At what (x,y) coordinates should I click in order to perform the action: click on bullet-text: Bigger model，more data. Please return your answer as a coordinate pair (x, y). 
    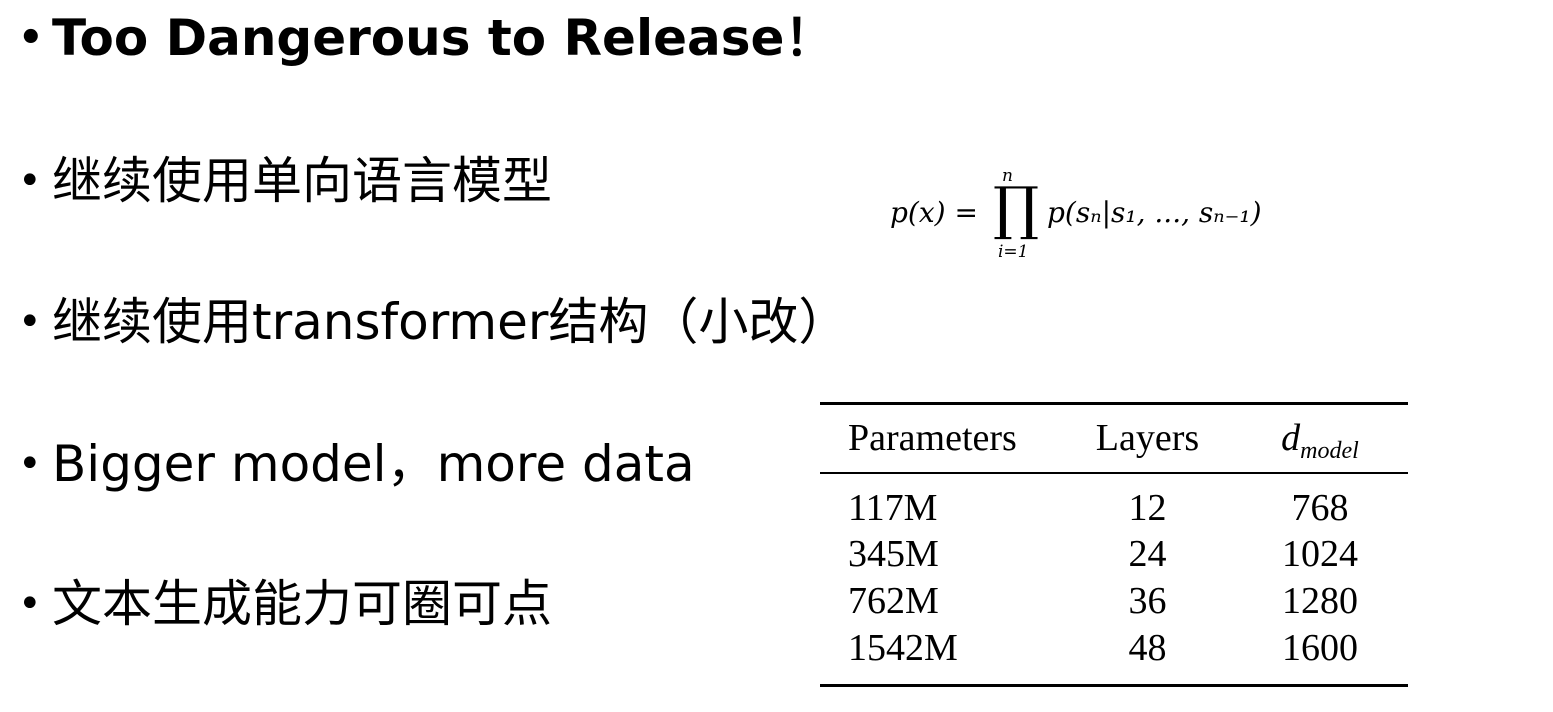
    Looking at the image, I should click on (373, 464).